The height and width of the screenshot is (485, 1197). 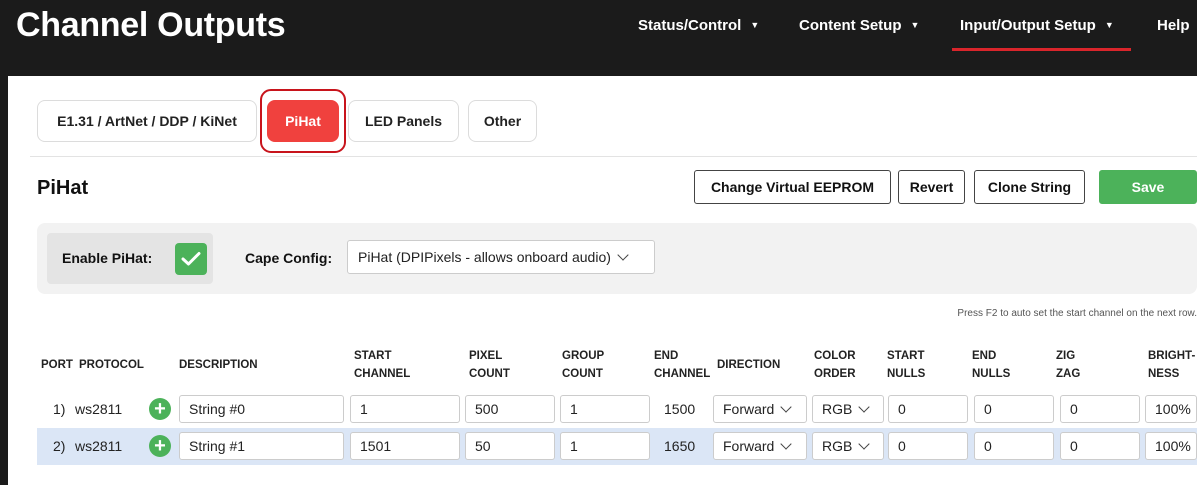 I want to click on header-pixel-count: PIXEL COUNT, so click(x=489, y=365).